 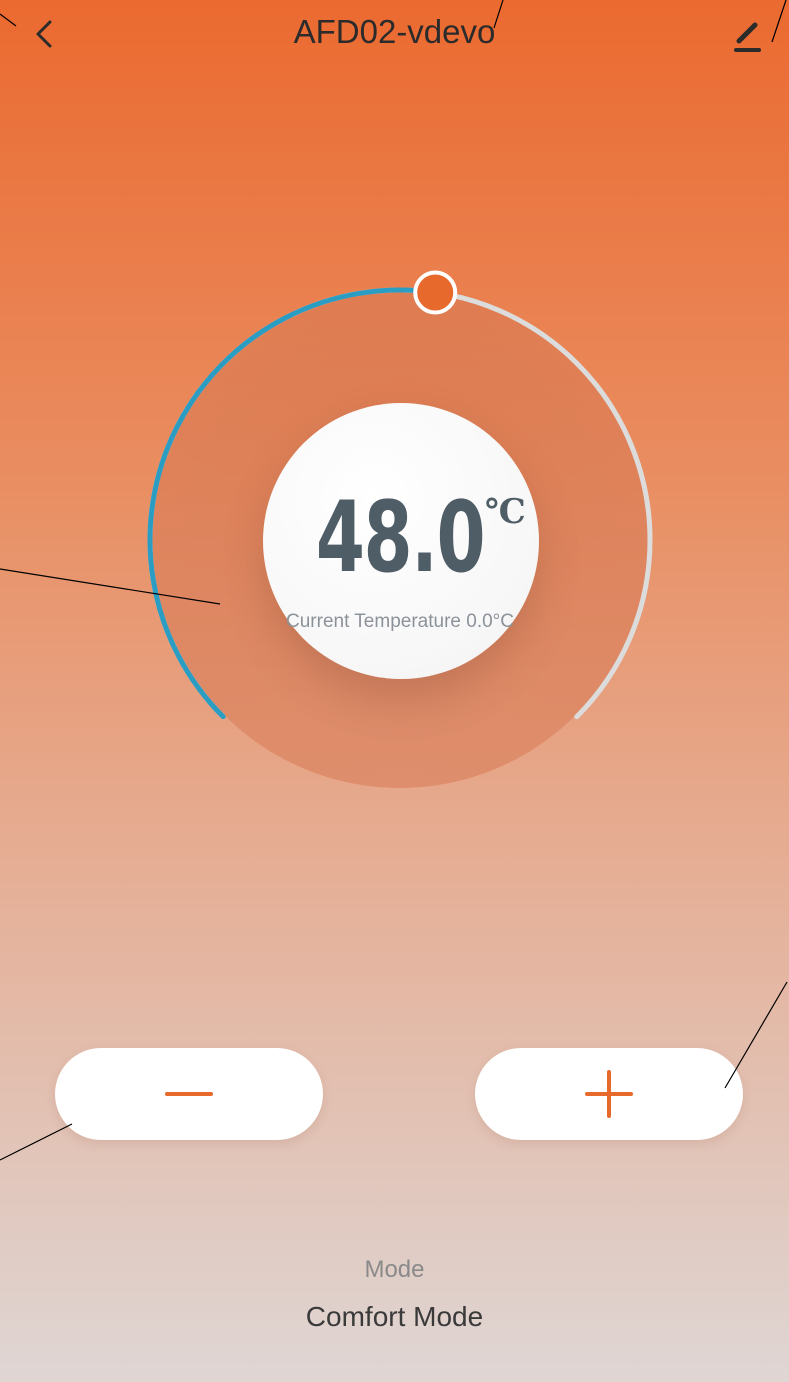 I want to click on mode-label: Mode, so click(x=394, y=1269).